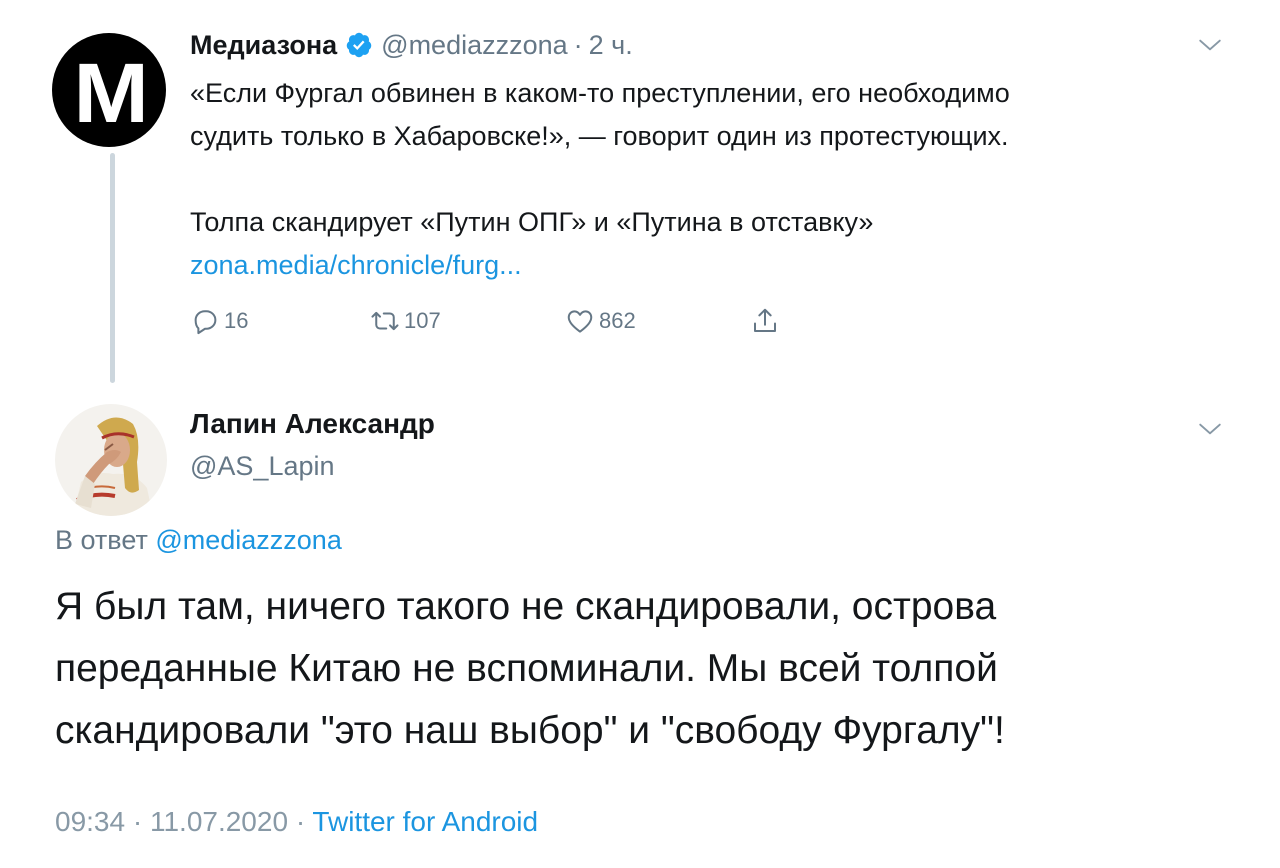  I want to click on like-count: 862, so click(617, 320).